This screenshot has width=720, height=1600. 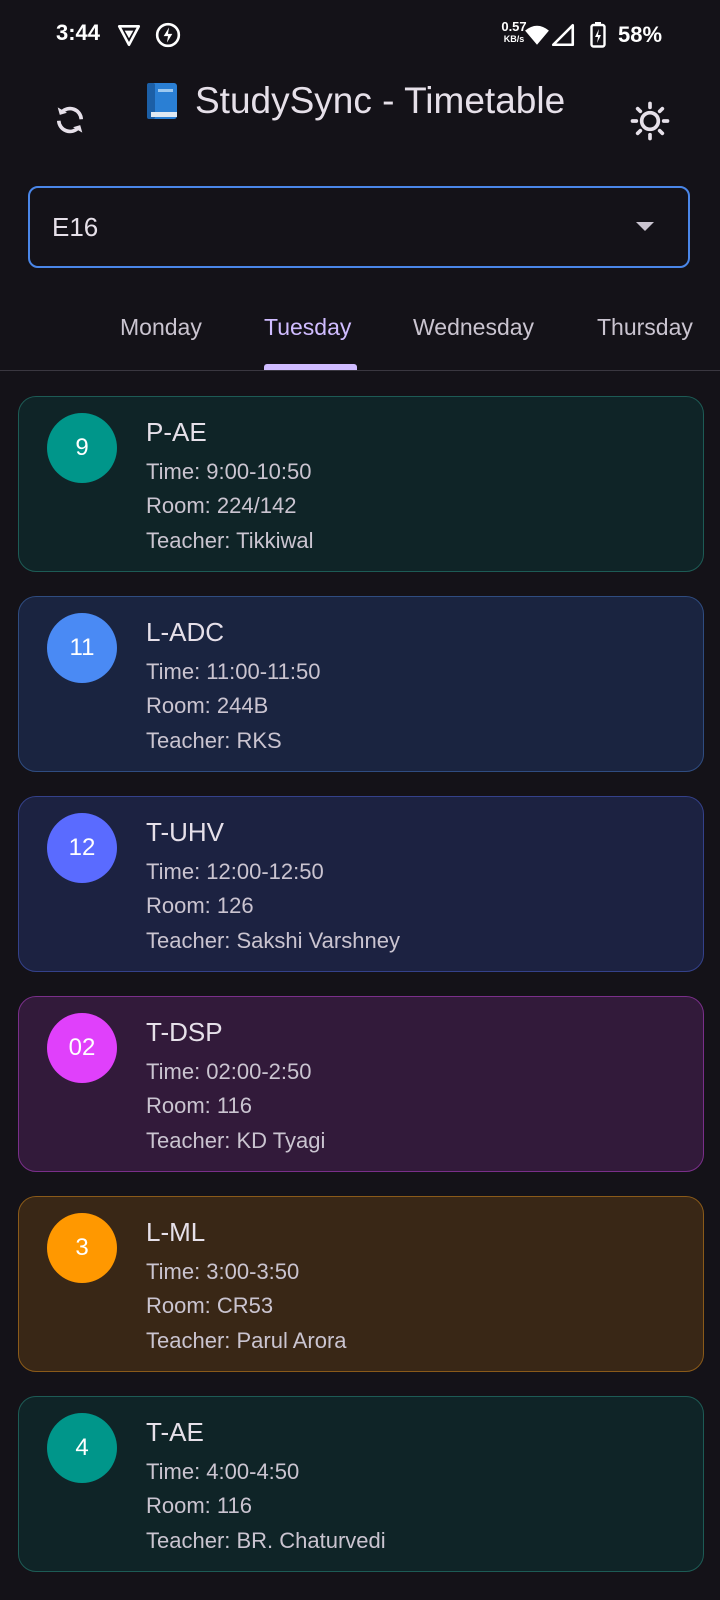 What do you see at coordinates (380, 100) in the screenshot?
I see `app-title: StudySync - Timetable` at bounding box center [380, 100].